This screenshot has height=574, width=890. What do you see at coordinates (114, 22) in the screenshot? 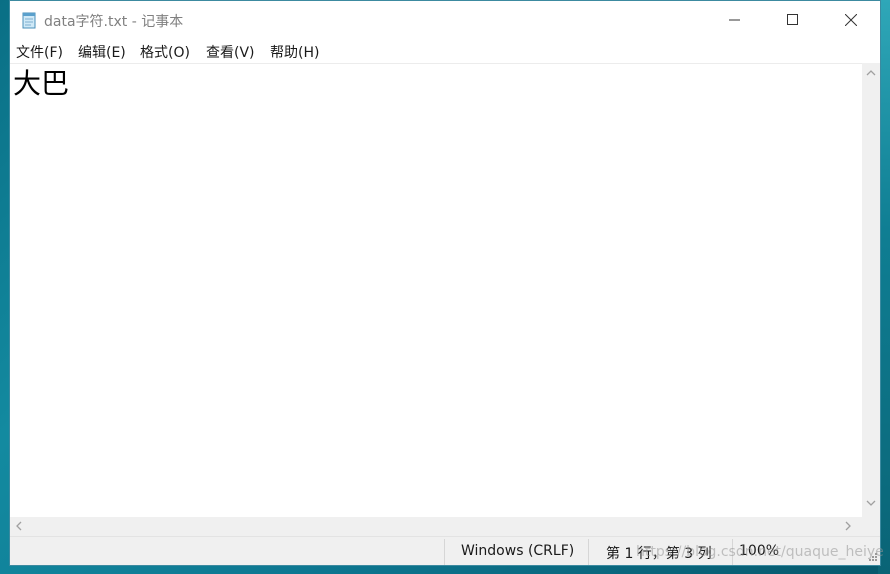
I see `window-title: data字符.txt - 记事本` at bounding box center [114, 22].